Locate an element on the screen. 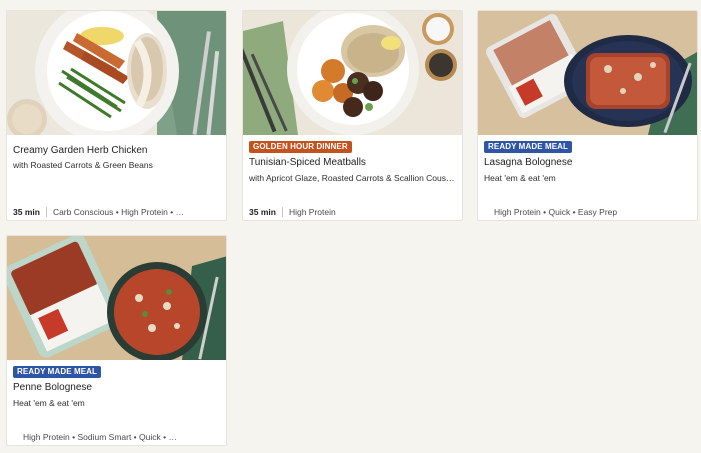 This screenshot has height=453, width=701. meal-title: Penne Bolognese is located at coordinates (52, 387).